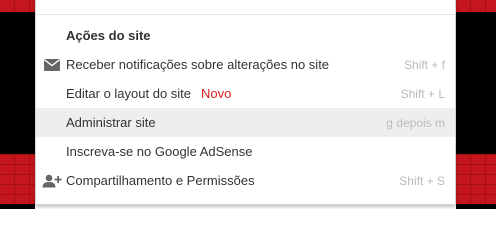 This screenshot has height=240, width=496. What do you see at coordinates (424, 64) in the screenshot?
I see `menu-item-shortcut: Shift + f` at bounding box center [424, 64].